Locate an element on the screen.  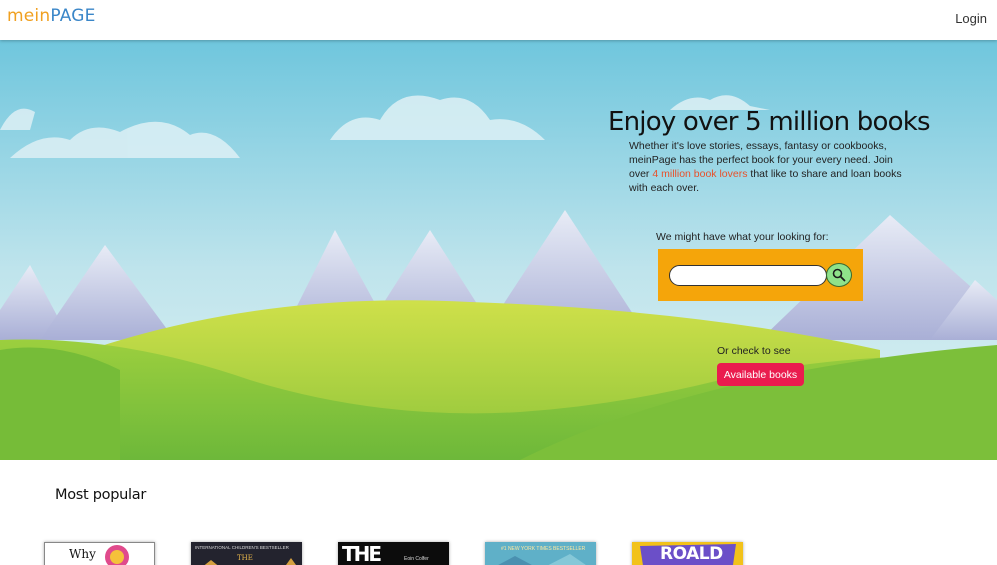
intro-highlight: 4 million book lovers is located at coordinates (700, 174).